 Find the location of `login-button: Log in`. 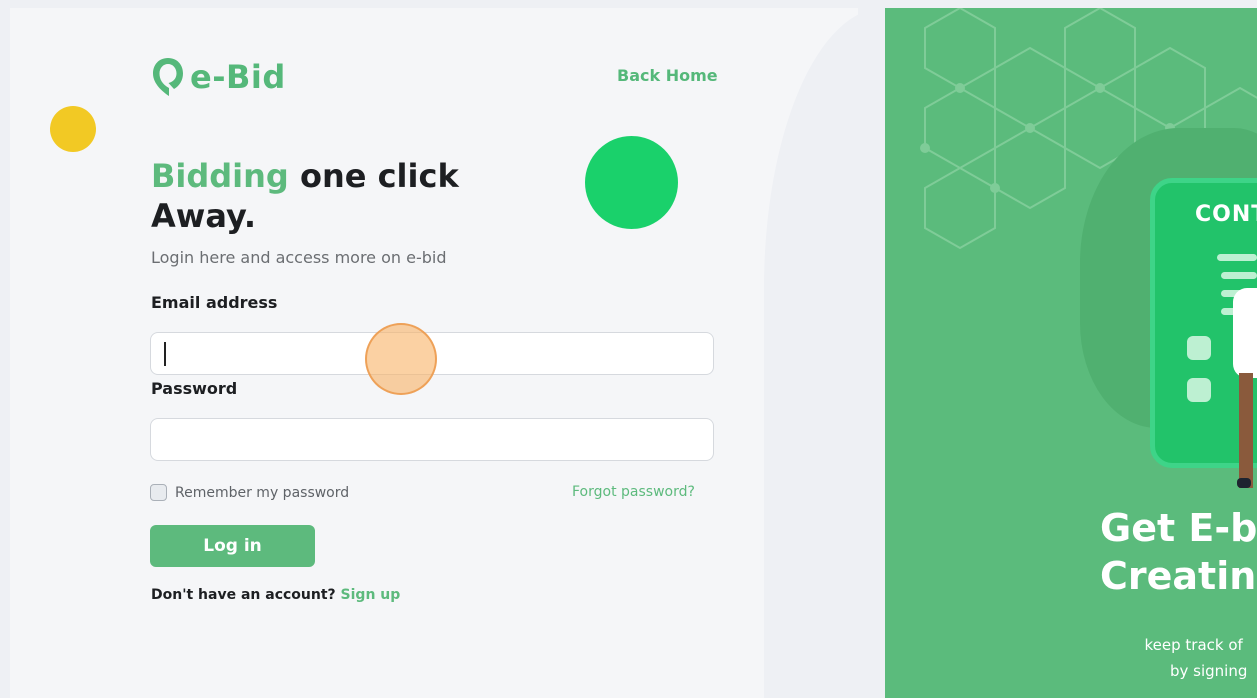

login-button: Log in is located at coordinates (232, 546).